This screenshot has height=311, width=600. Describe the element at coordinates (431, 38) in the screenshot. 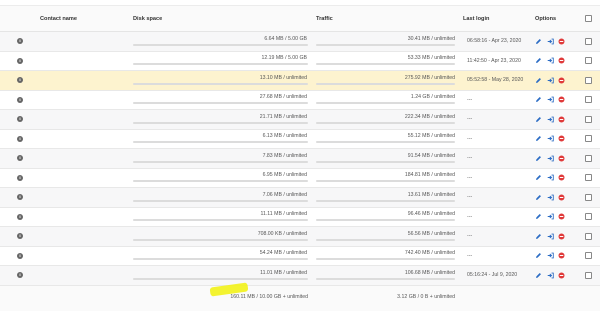

I see `traffic-value: 30.41 MB / unlimited` at that location.